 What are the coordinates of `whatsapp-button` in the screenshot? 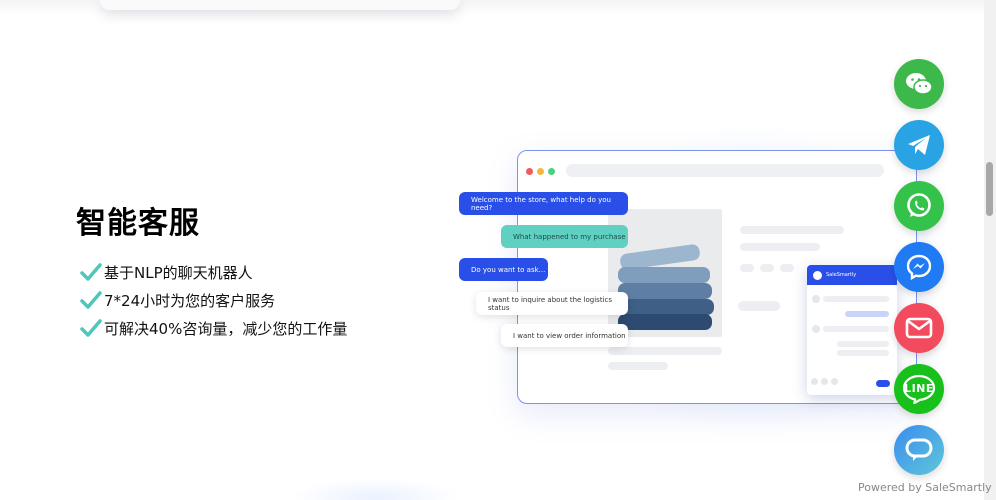 It's located at (919, 206).